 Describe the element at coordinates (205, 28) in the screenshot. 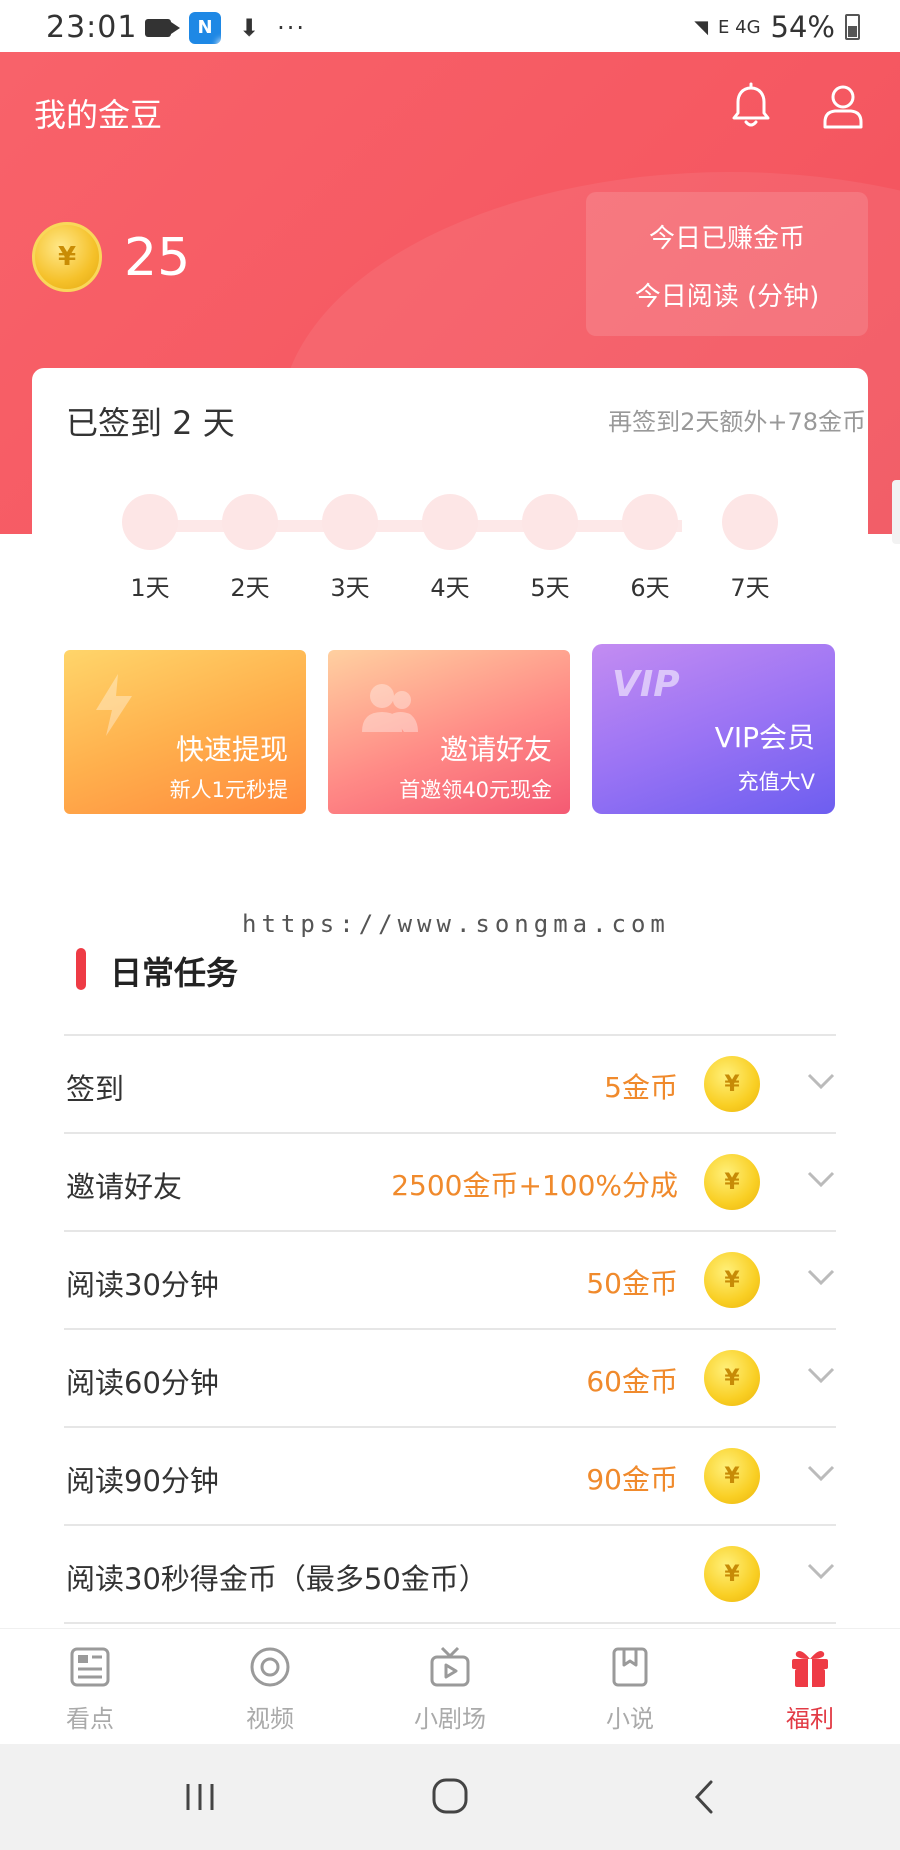

I see `app-notification-icon: N` at that location.